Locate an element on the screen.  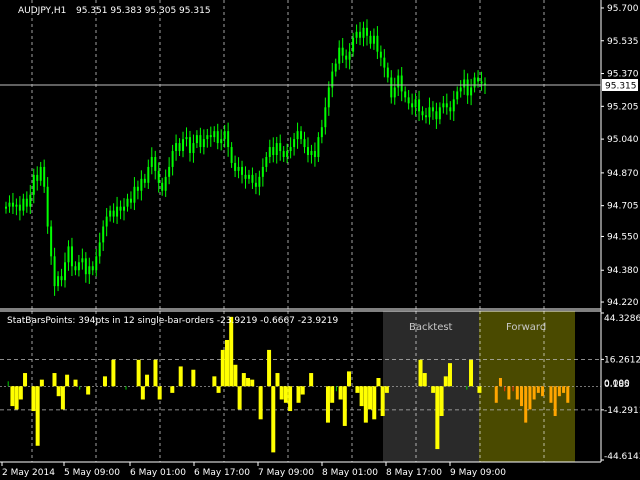
price-tick-label: 94.380 is located at coordinates (623, 271).